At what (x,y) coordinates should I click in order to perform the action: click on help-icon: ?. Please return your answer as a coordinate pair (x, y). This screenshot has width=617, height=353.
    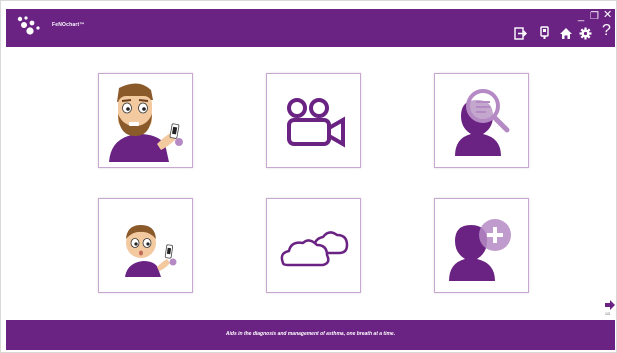
    Looking at the image, I should click on (606, 31).